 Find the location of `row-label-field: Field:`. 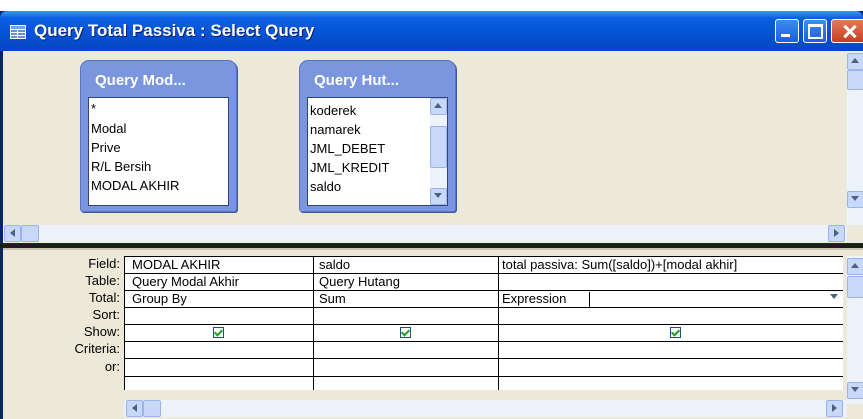

row-label-field: Field: is located at coordinates (104, 263).